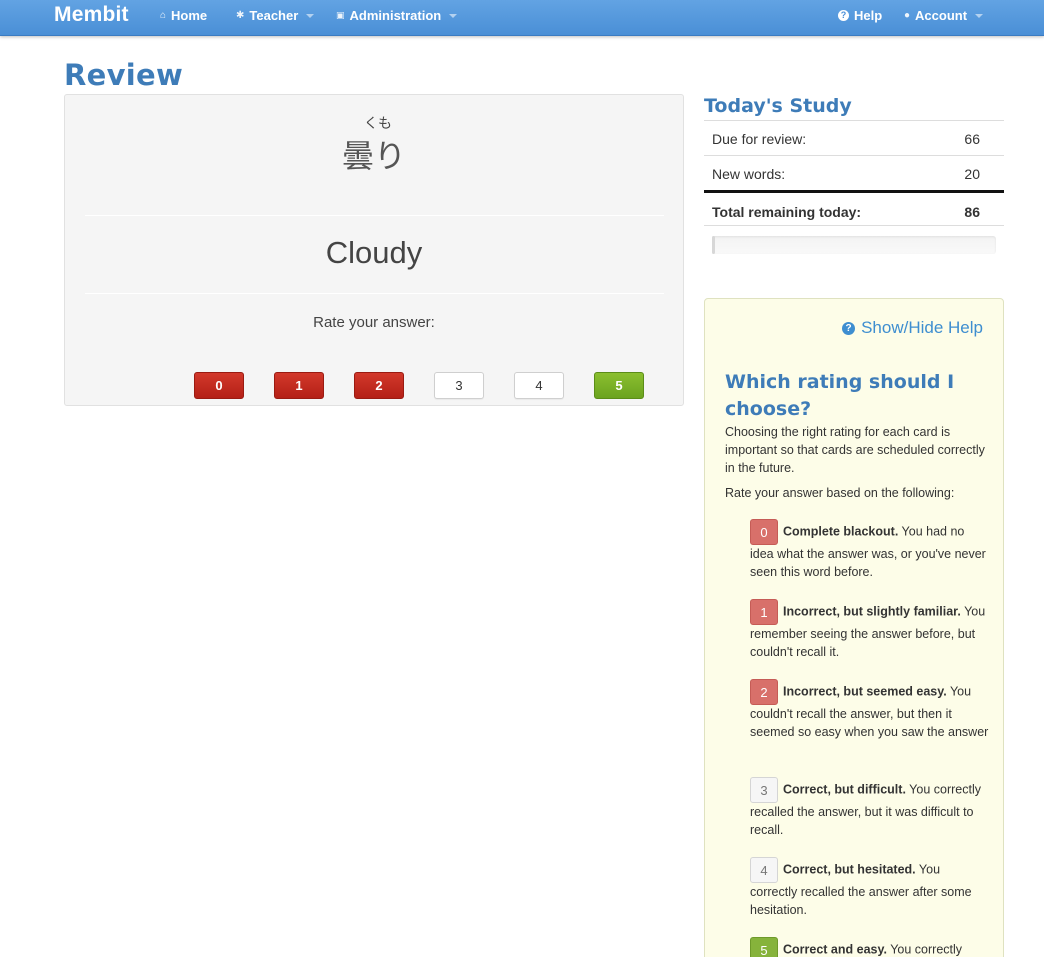  Describe the element at coordinates (764, 532) in the screenshot. I see `rating-badge: 0` at that location.